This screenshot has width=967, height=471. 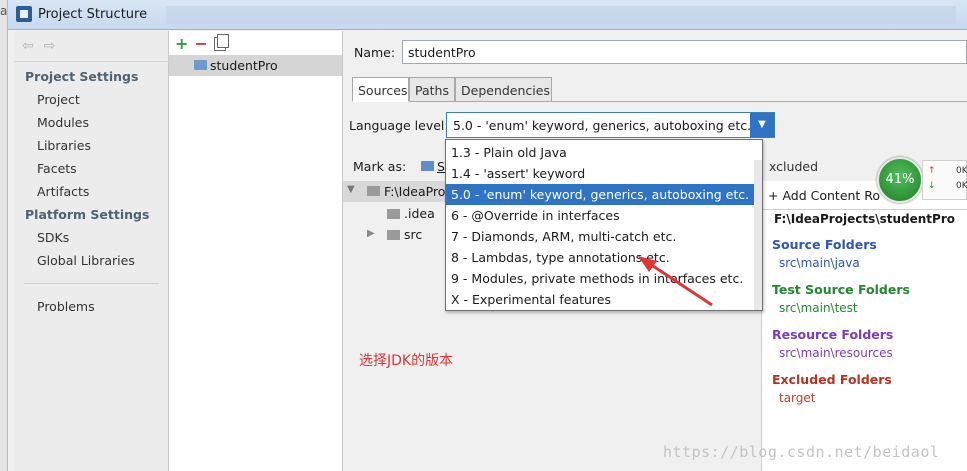 What do you see at coordinates (832, 379) in the screenshot?
I see `excluded-folders-title: Excluded Folders` at bounding box center [832, 379].